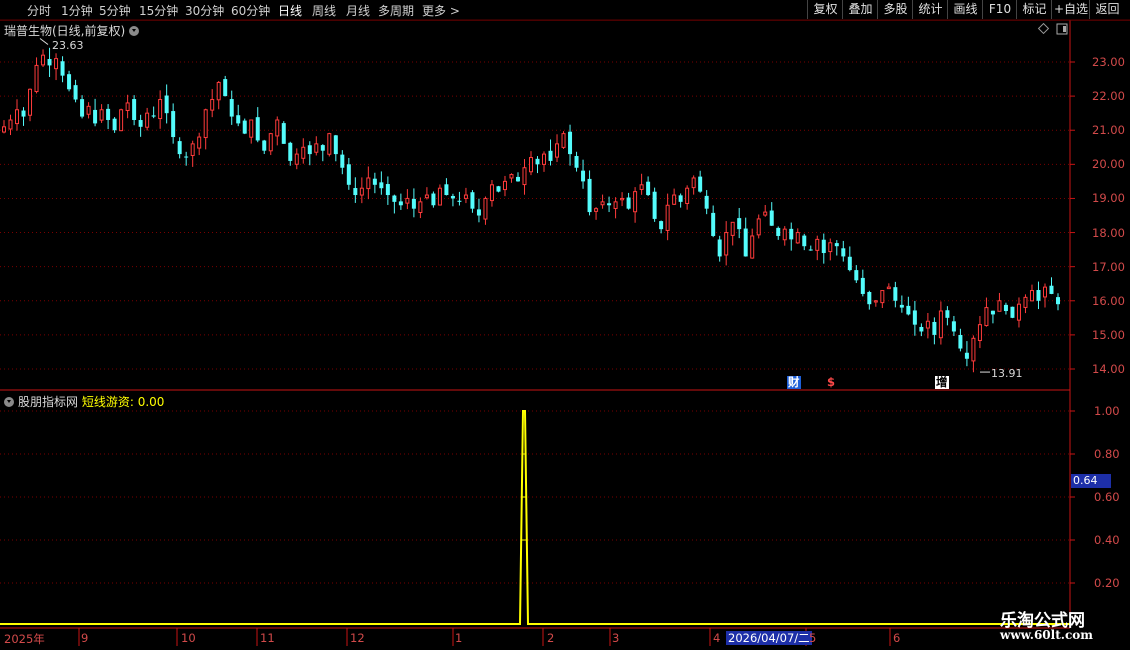 The height and width of the screenshot is (650, 1130). I want to click on time-axis-label: 4, so click(717, 638).